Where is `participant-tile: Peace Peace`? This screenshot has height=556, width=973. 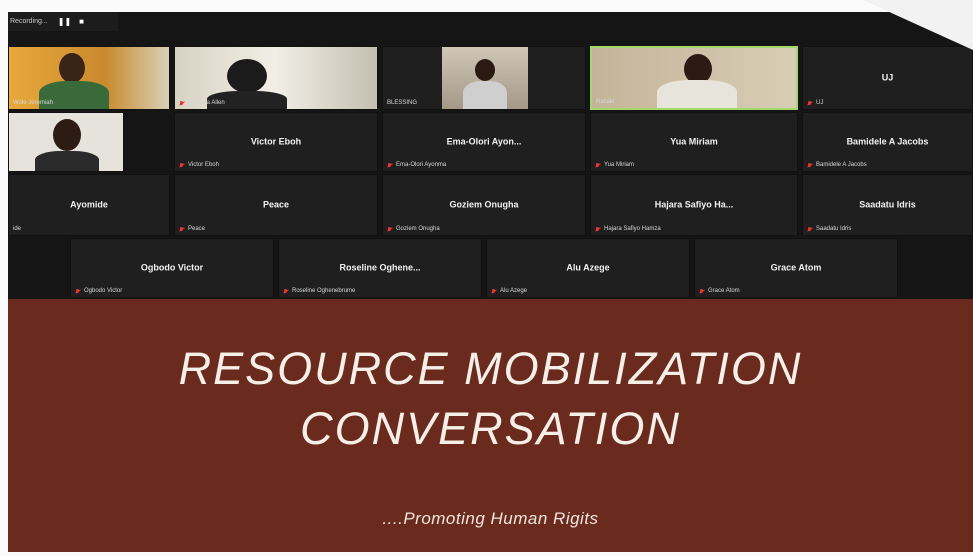 participant-tile: Peace Peace is located at coordinates (276, 205).